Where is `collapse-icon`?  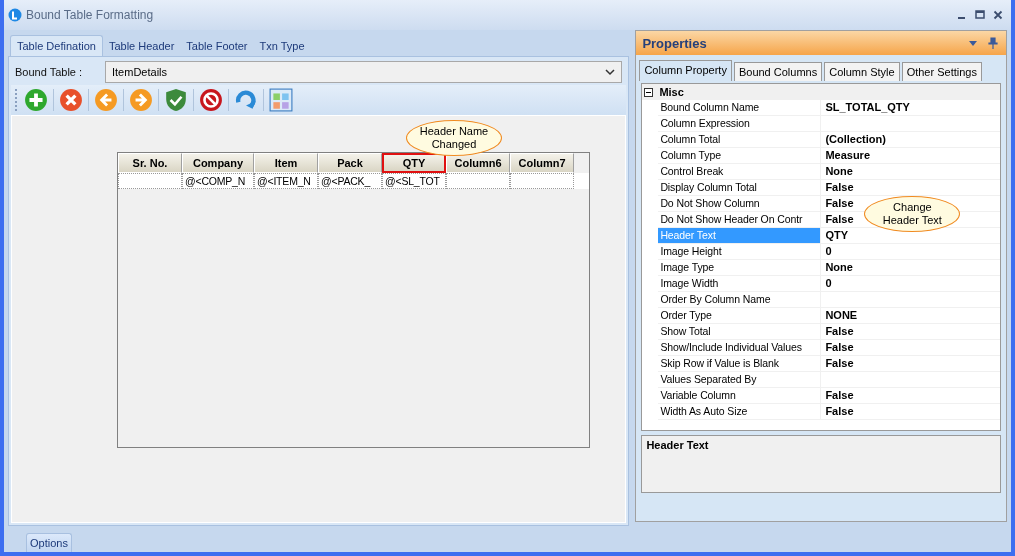 collapse-icon is located at coordinates (649, 92).